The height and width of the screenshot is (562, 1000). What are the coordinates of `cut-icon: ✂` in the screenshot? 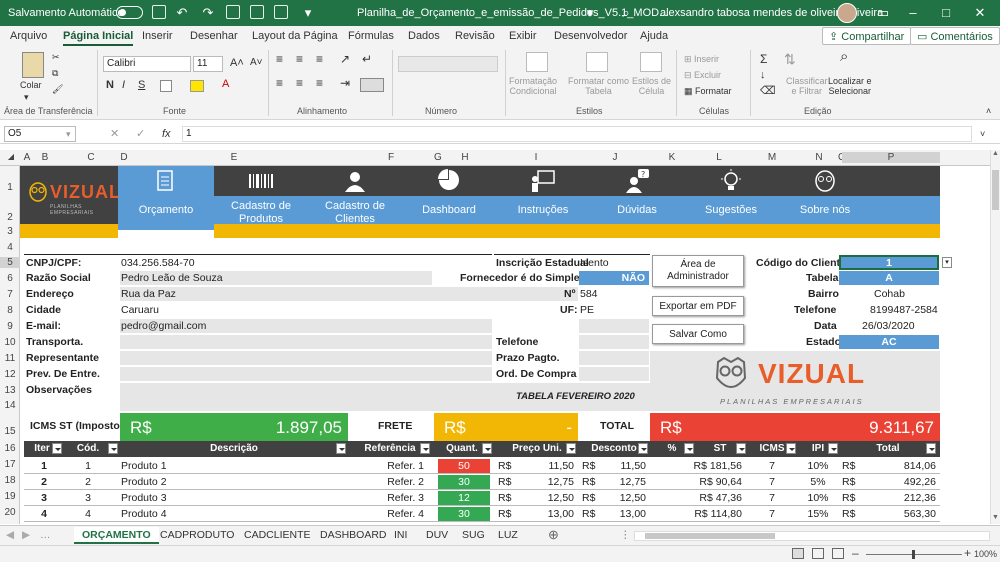 It's located at (56, 57).